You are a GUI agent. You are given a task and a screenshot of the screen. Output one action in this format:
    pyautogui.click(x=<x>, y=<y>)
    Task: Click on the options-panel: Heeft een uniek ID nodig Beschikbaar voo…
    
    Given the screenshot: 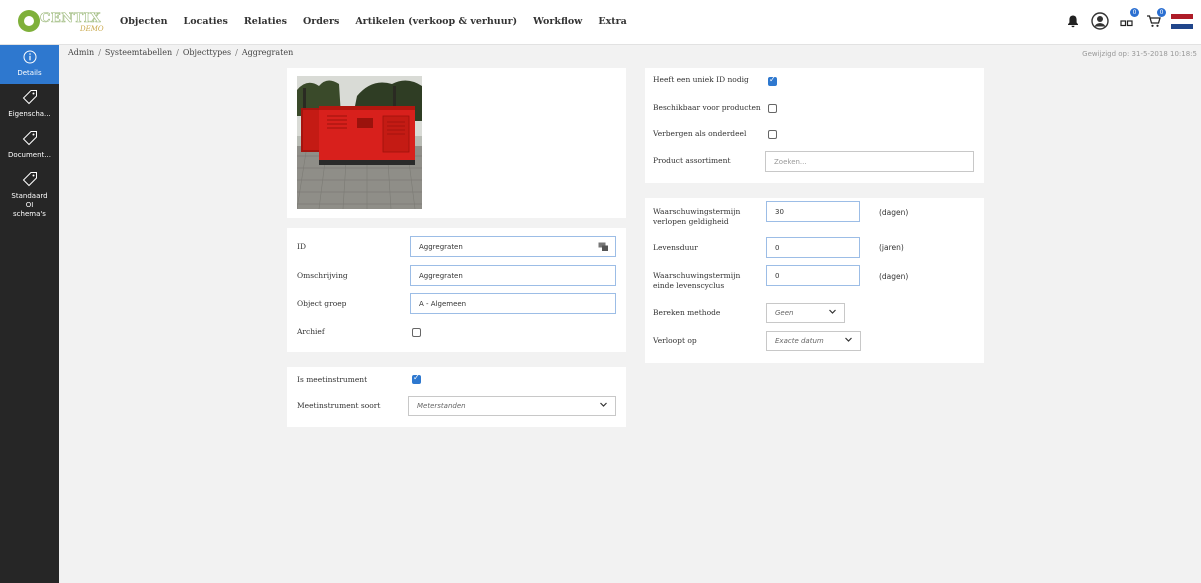 What is the action you would take?
    pyautogui.click(x=814, y=125)
    